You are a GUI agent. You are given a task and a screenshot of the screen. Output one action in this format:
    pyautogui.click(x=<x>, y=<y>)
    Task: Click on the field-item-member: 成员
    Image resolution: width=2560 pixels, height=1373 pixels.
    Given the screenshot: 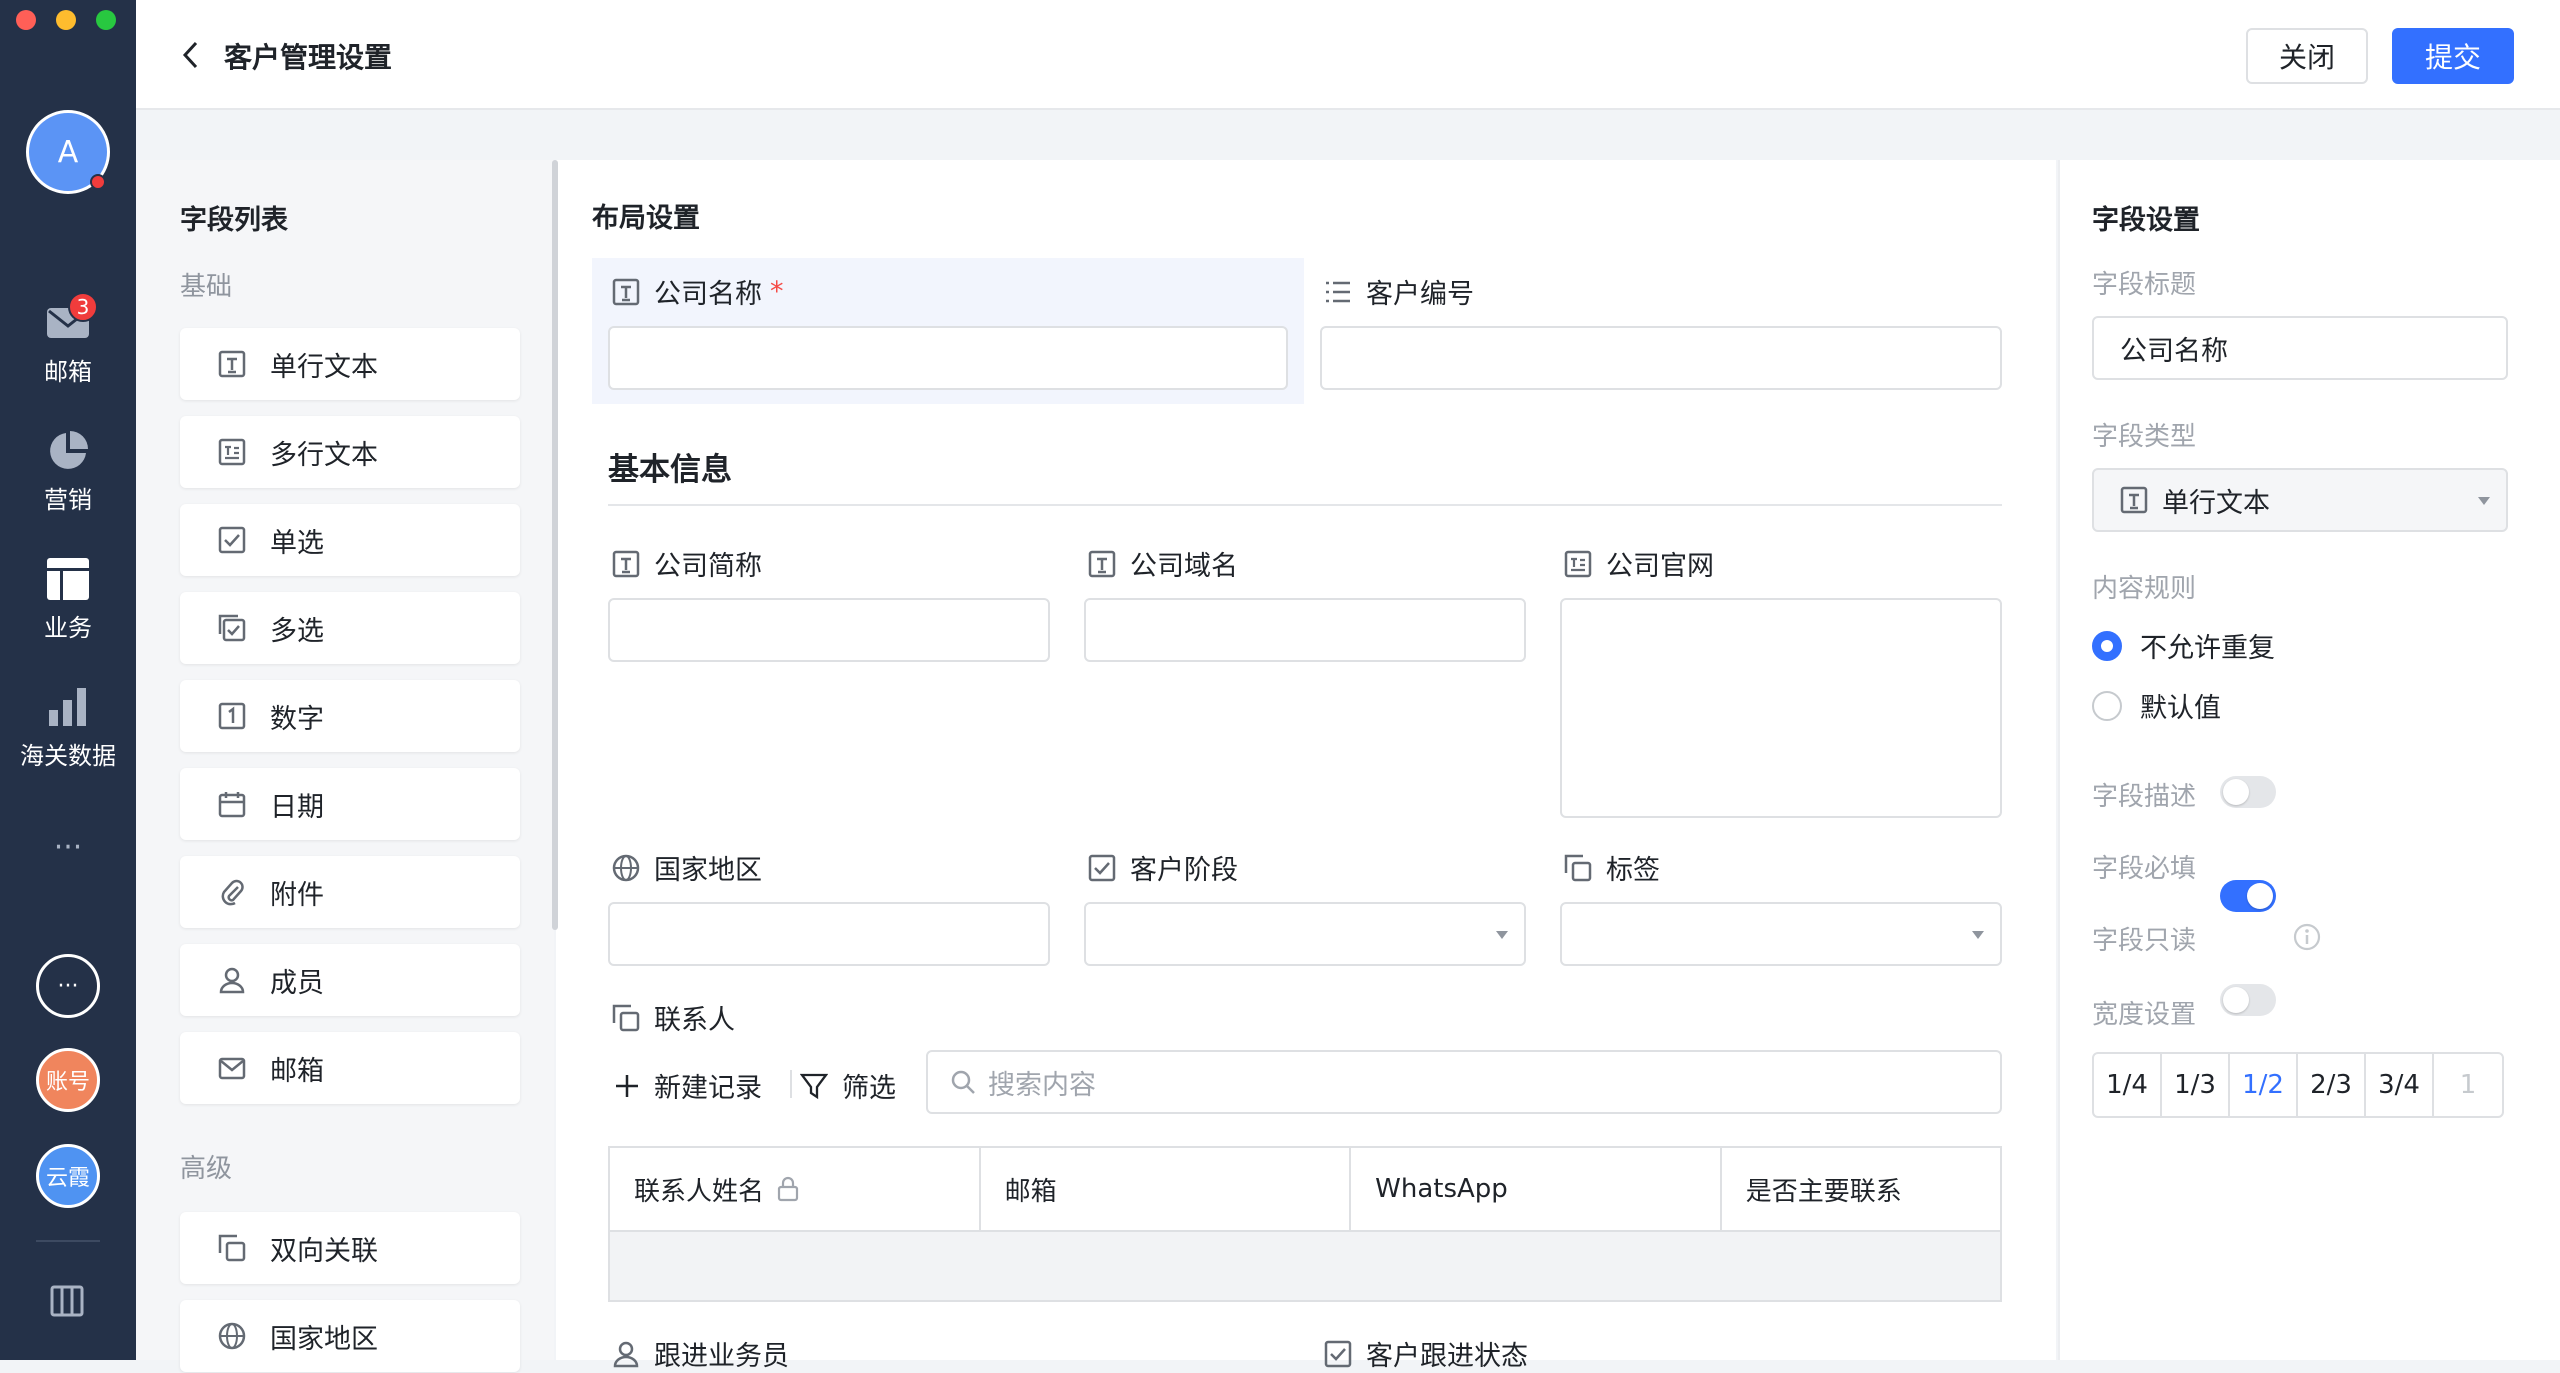 What is the action you would take?
    pyautogui.click(x=350, y=980)
    